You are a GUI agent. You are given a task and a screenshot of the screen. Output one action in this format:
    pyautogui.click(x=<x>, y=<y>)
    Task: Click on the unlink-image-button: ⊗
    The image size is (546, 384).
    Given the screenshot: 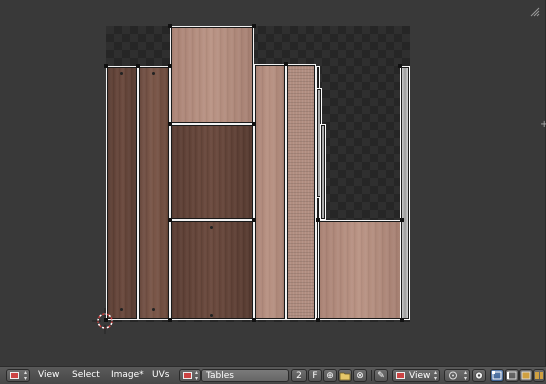 What is the action you would take?
    pyautogui.click(x=360, y=375)
    